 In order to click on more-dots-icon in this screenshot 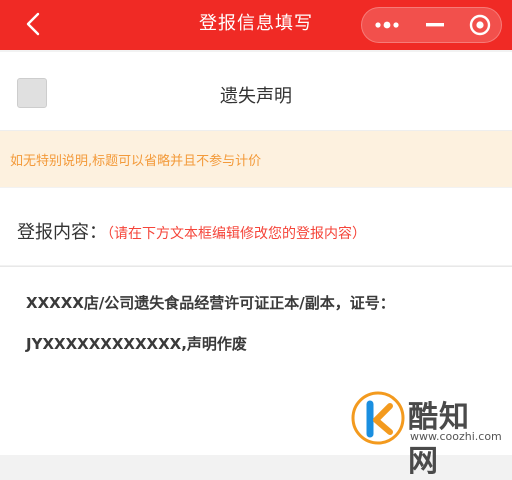, I will do `click(387, 25)`.